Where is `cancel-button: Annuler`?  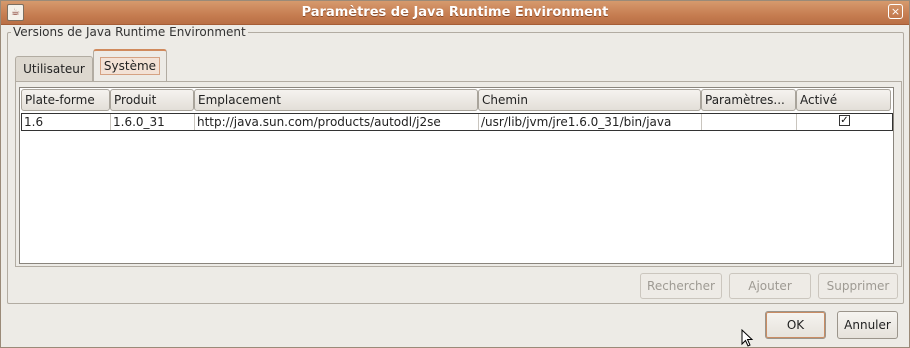
cancel-button: Annuler is located at coordinates (867, 325).